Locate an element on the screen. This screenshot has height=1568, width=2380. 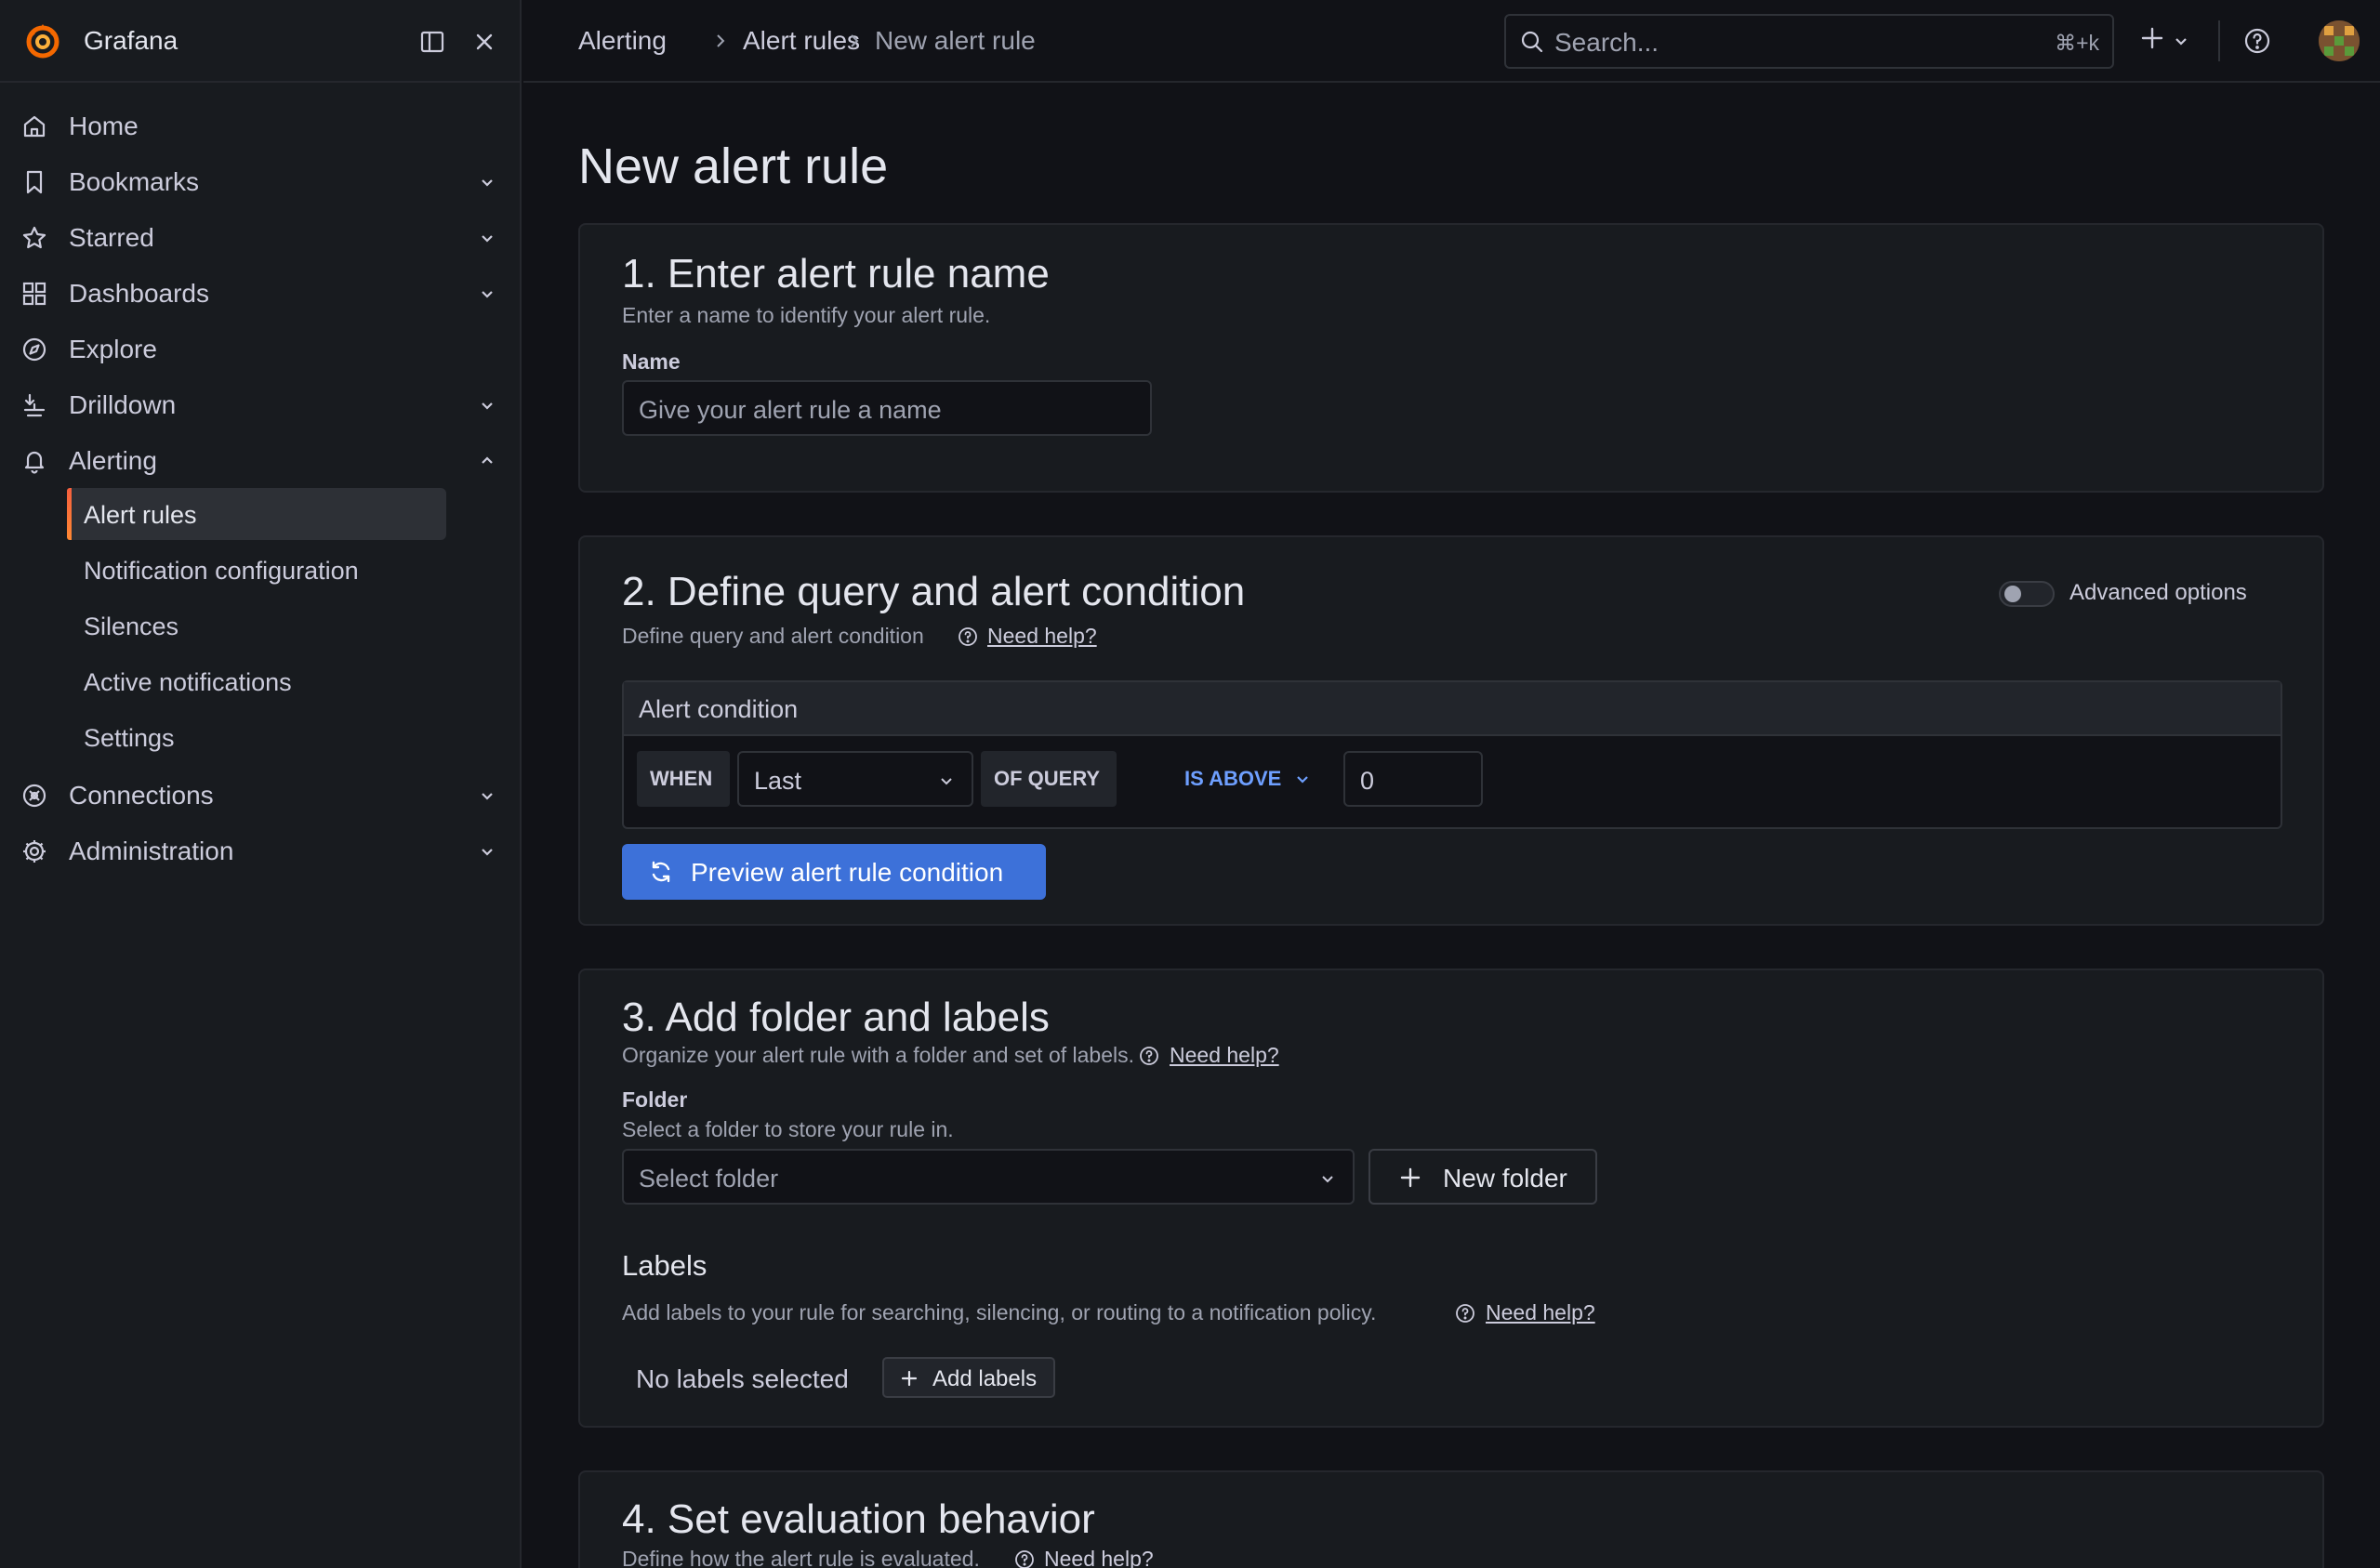
labels-need-help-link: Need help? is located at coordinates (1540, 1312).